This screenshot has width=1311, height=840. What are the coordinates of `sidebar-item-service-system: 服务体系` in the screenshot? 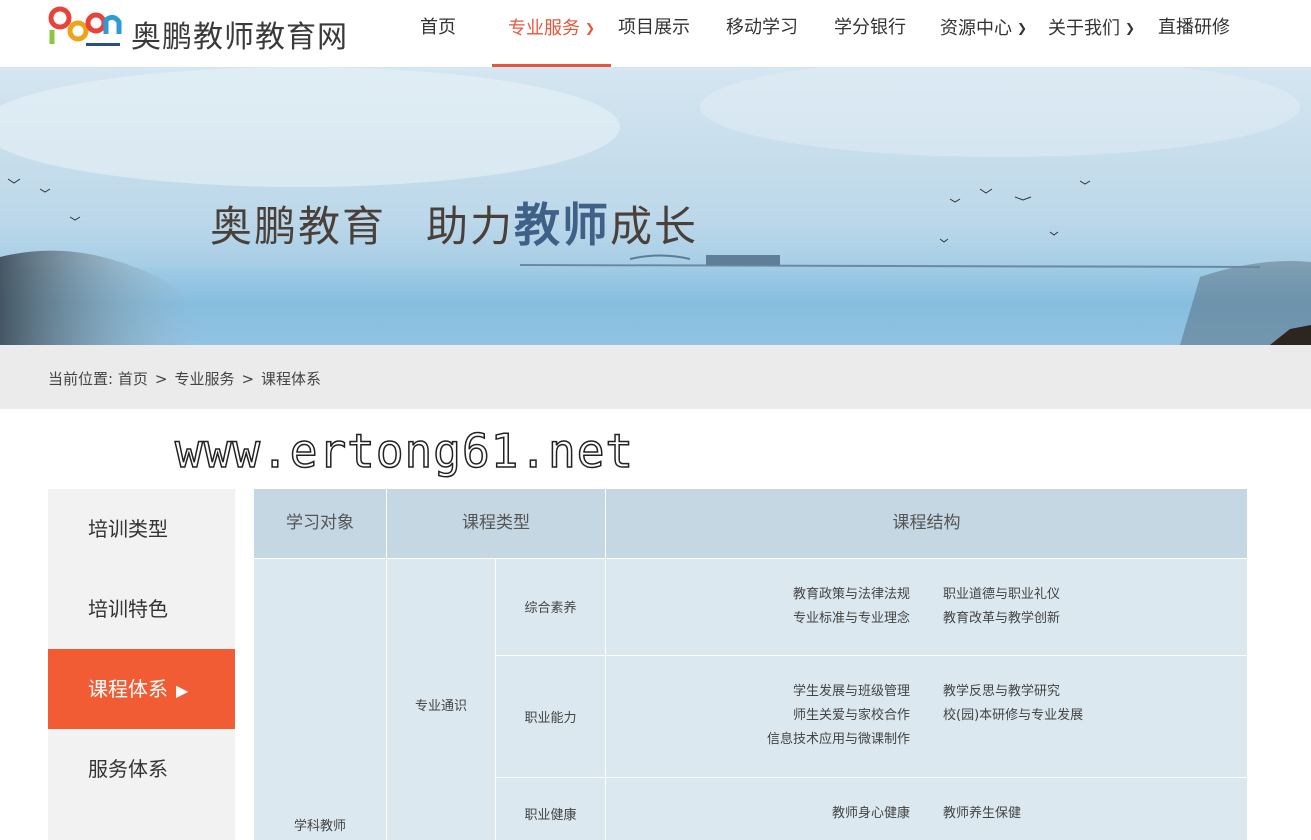 It's located at (141, 769).